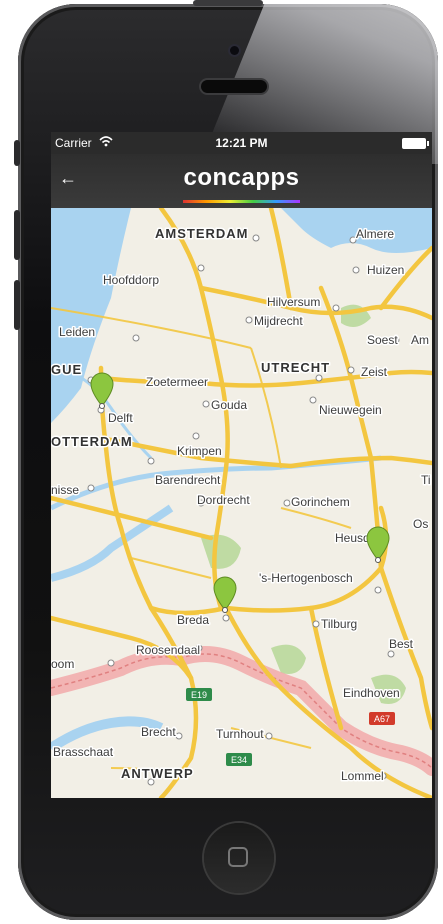 The width and height of the screenshot is (443, 924). Describe the element at coordinates (350, 410) in the screenshot. I see `city-label-nieuwegein: Nieuwegein` at that location.